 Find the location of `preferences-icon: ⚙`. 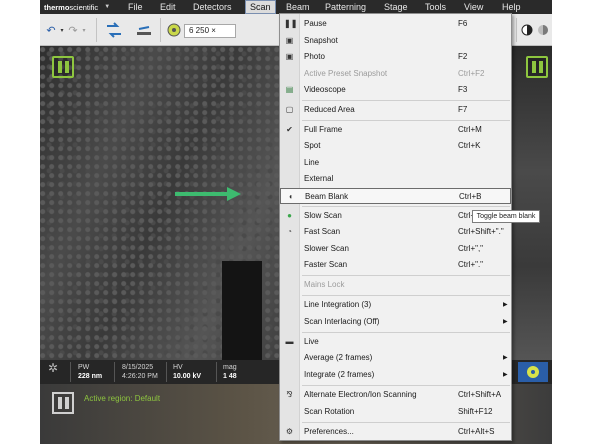

preferences-icon: ⚙ is located at coordinates (289, 431).